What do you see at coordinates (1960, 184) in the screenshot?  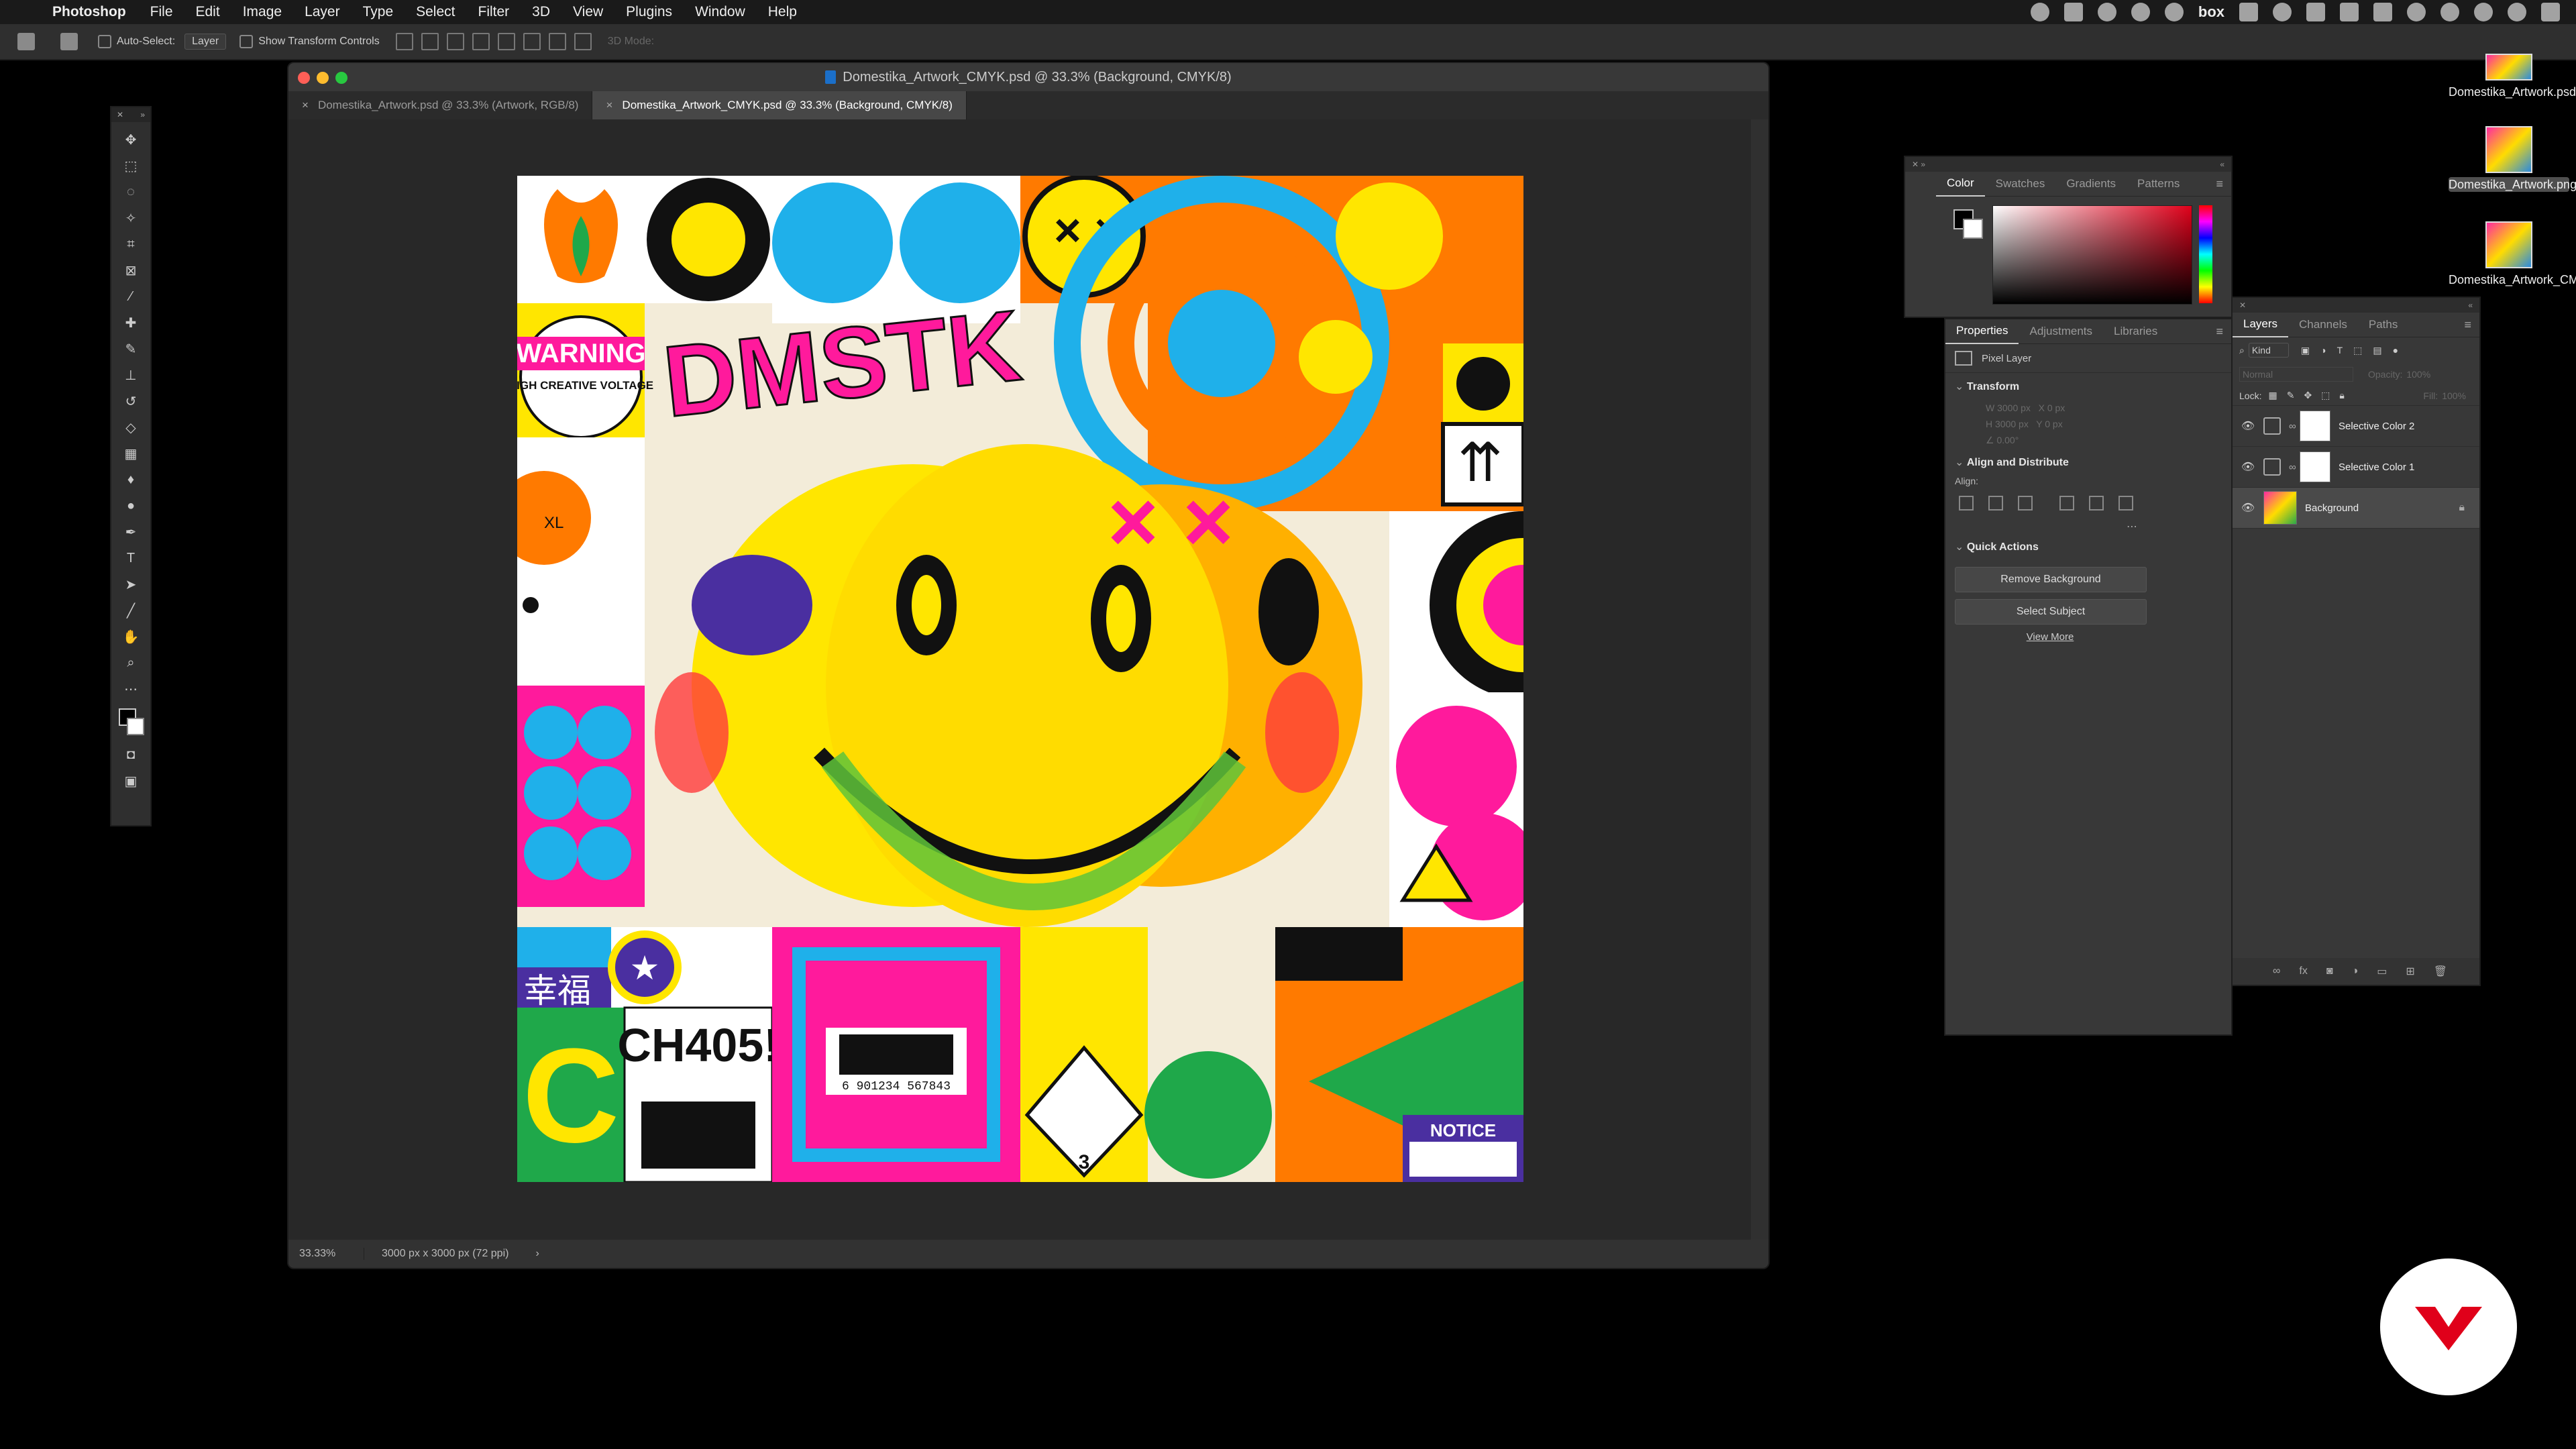 I see `tab-color: Color` at bounding box center [1960, 184].